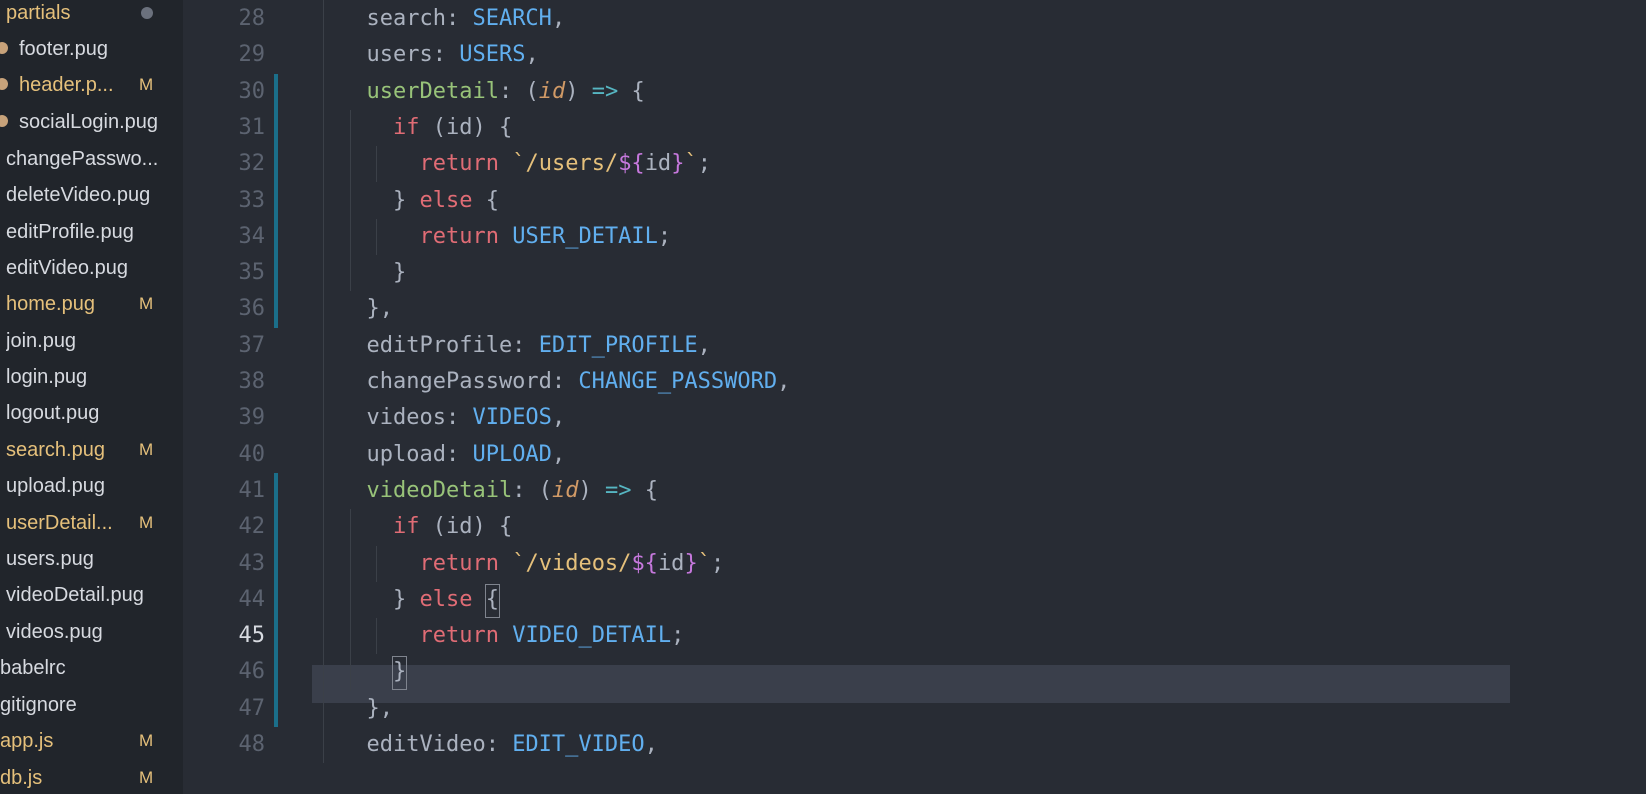 The height and width of the screenshot is (794, 1646). Describe the element at coordinates (252, 164) in the screenshot. I see `line-number: 32` at that location.